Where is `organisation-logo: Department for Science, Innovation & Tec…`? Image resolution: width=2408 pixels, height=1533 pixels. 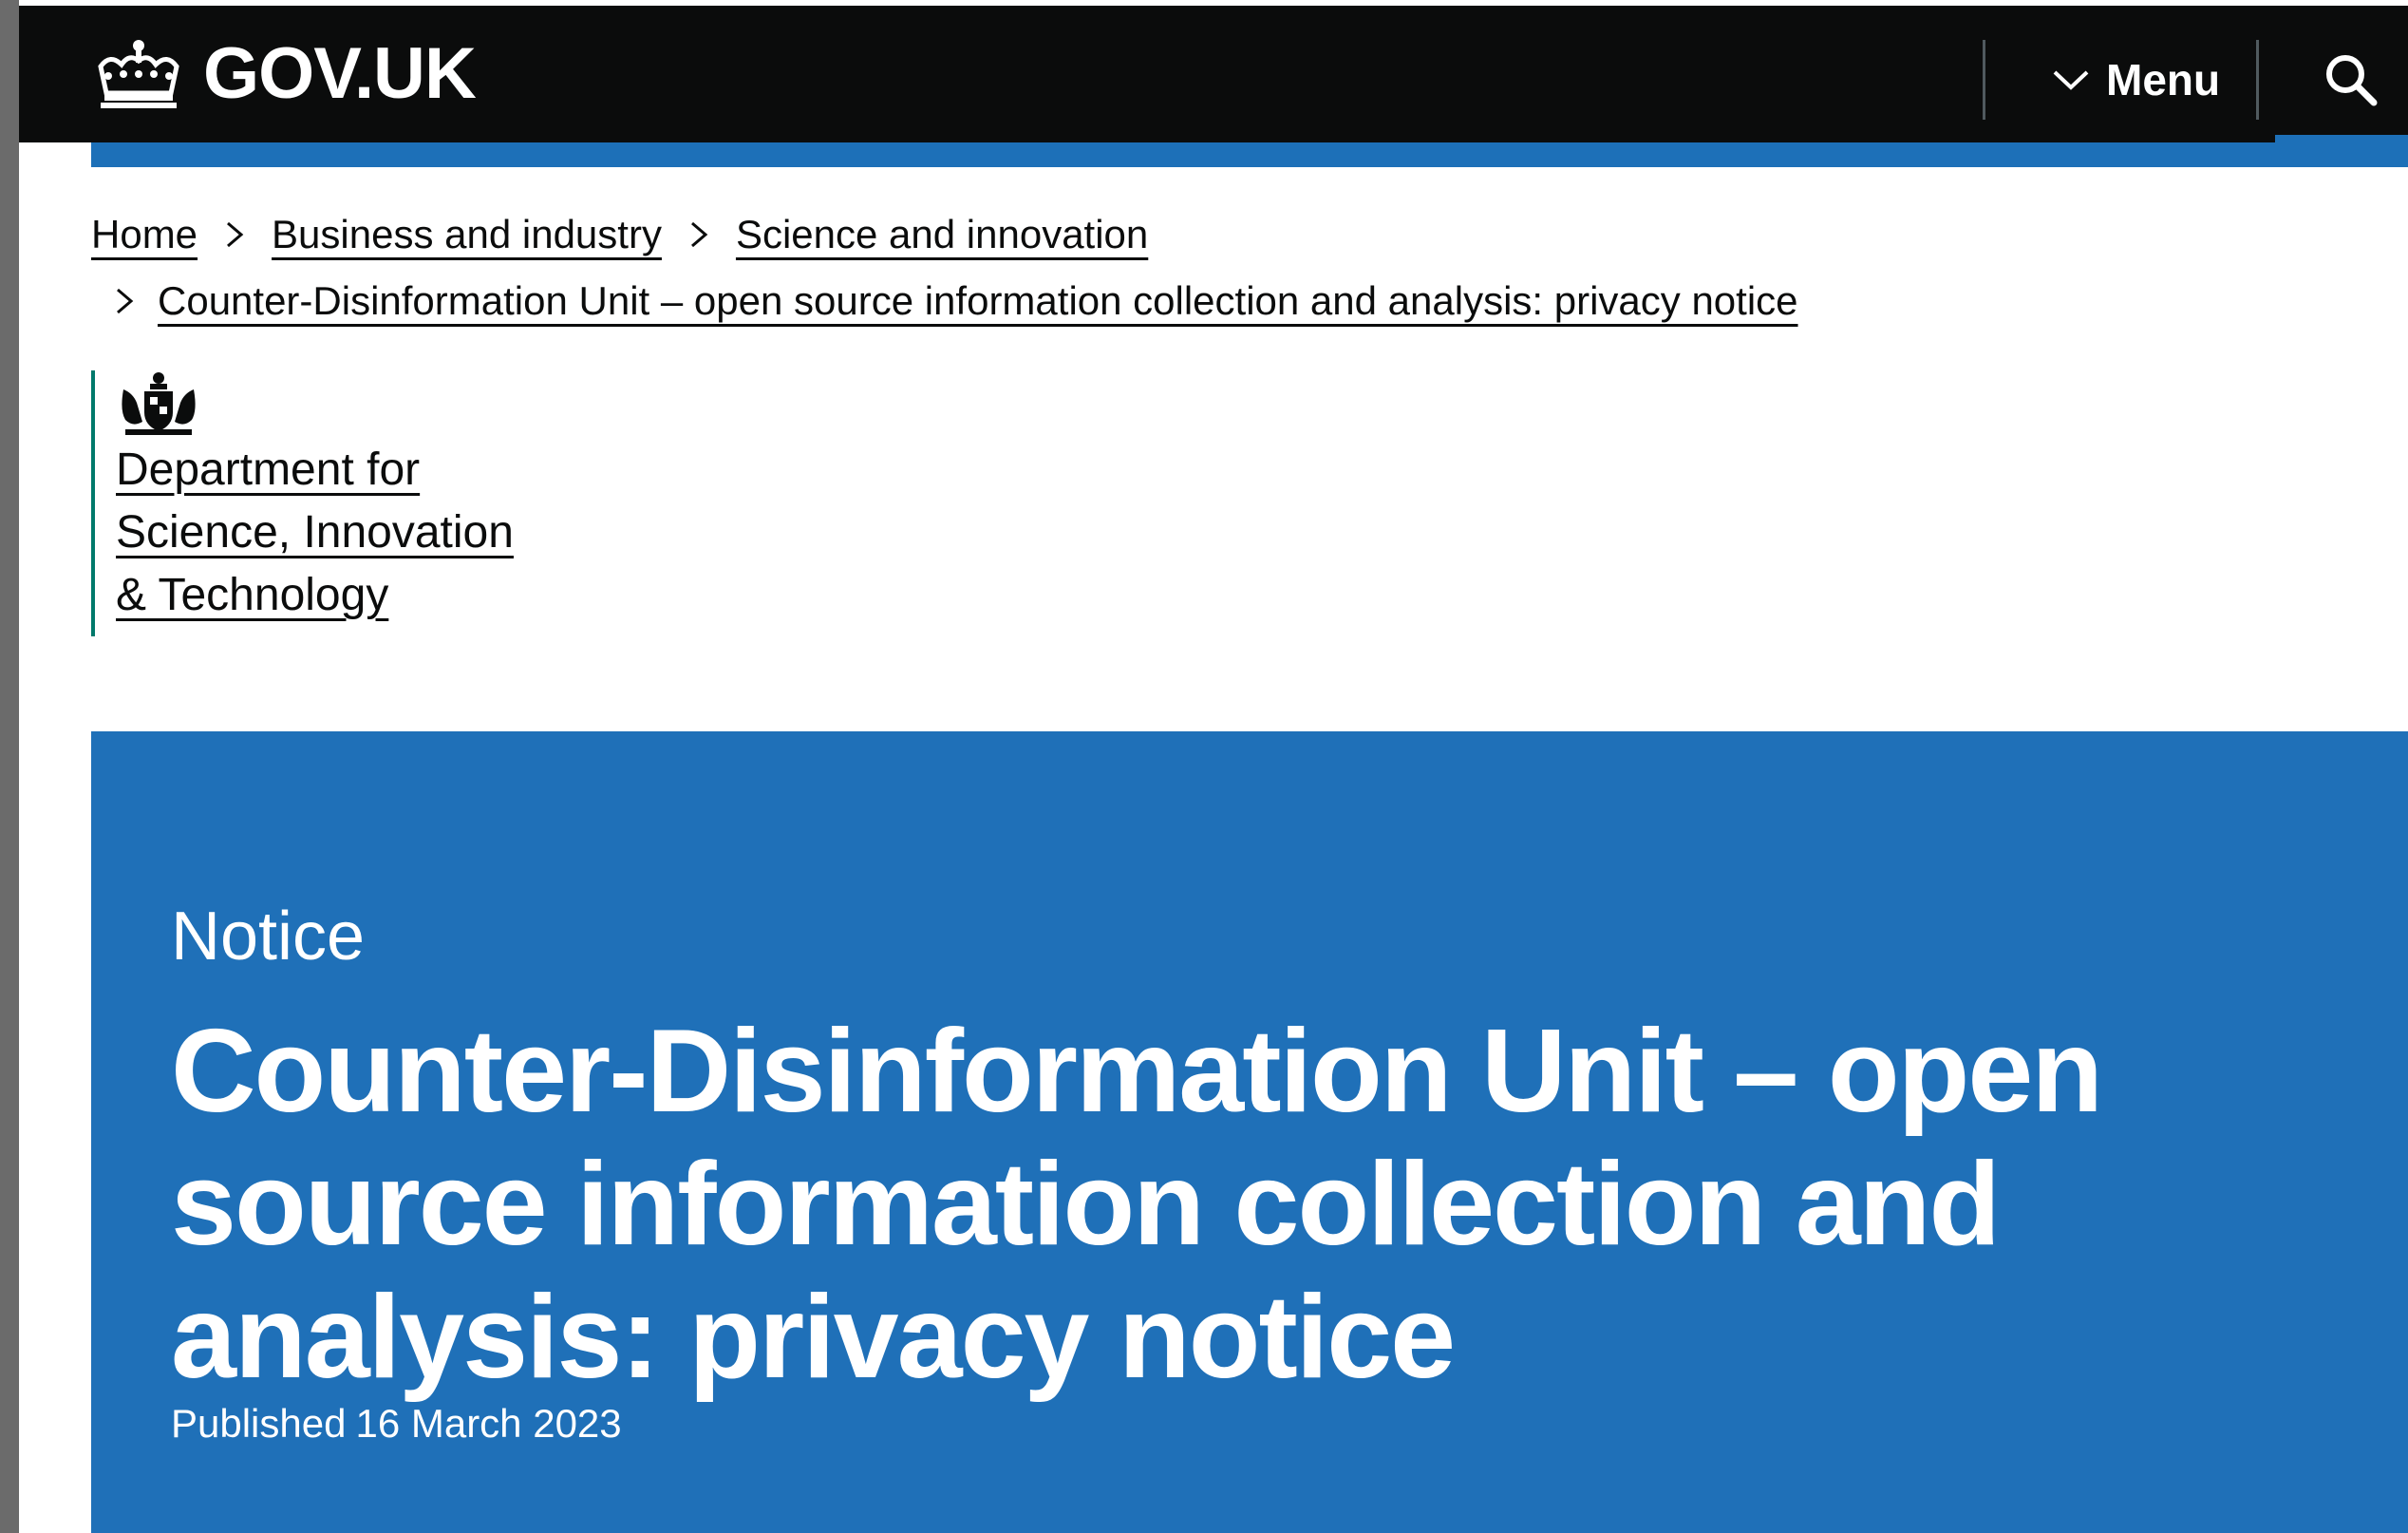
organisation-logo: Department for Science, Innovation & Tec… is located at coordinates (423, 503).